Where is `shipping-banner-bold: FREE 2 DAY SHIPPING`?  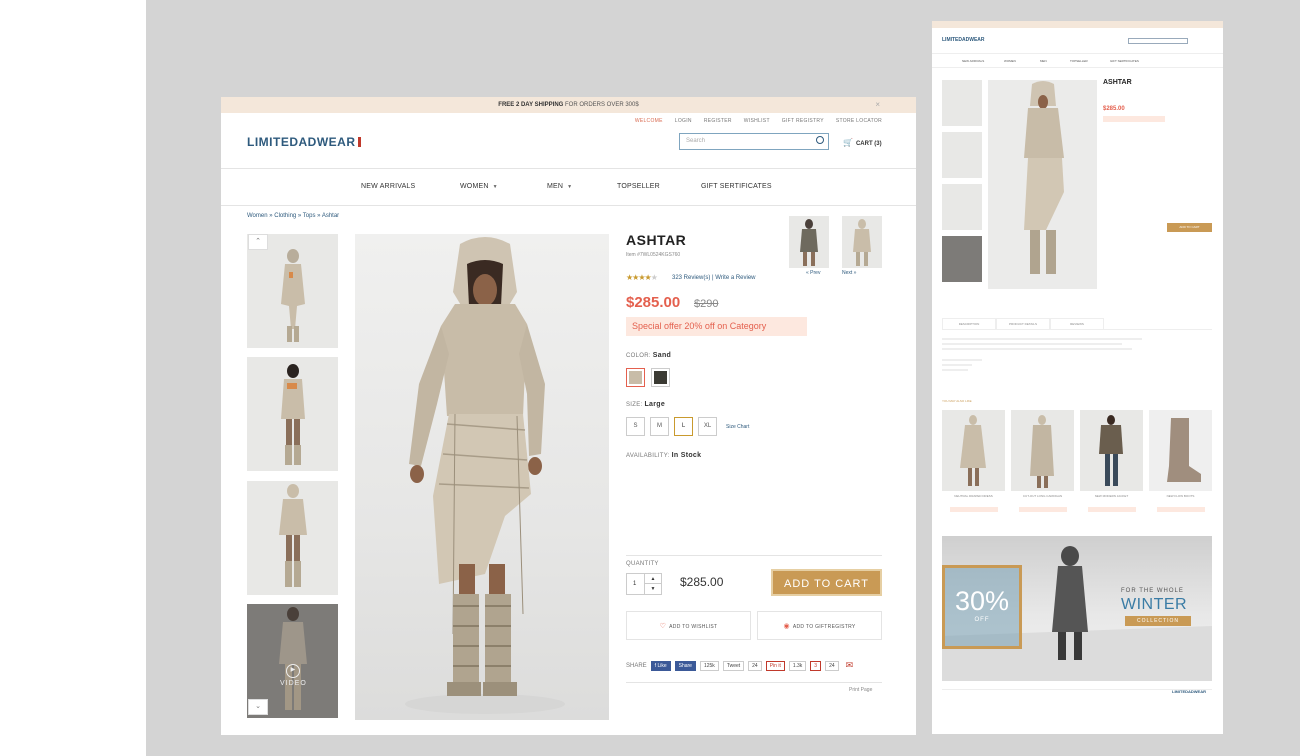 shipping-banner-bold: FREE 2 DAY SHIPPING is located at coordinates (531, 105).